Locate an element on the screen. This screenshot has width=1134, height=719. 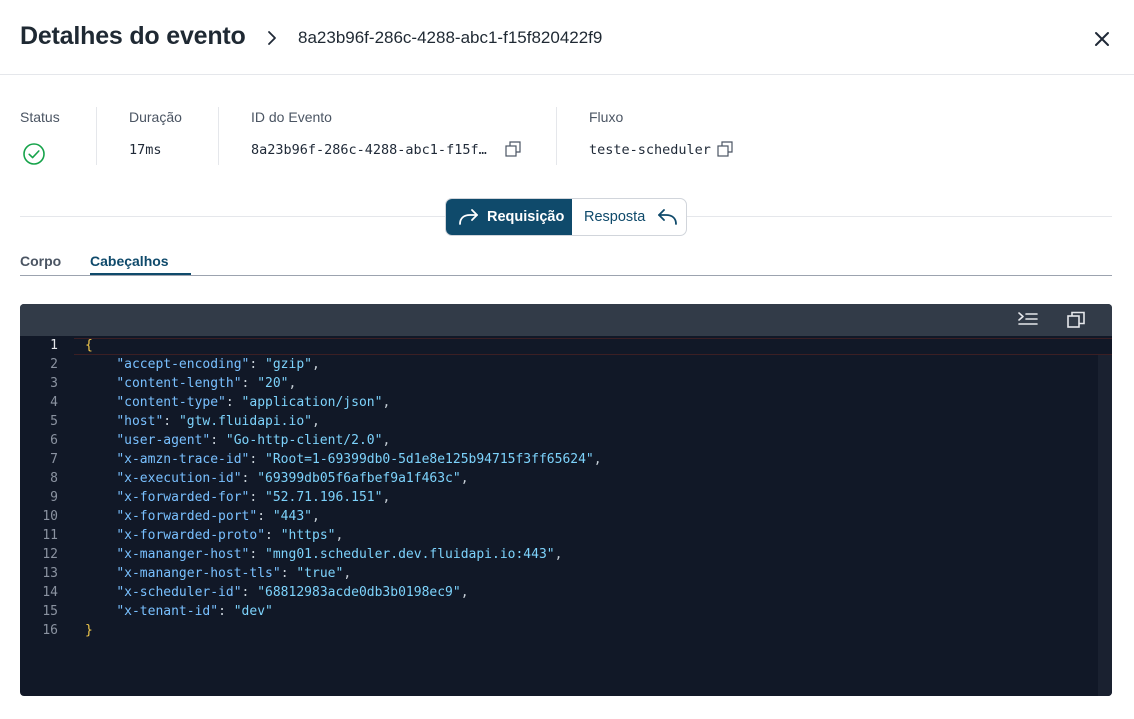
line-number: 4 is located at coordinates (54, 402).